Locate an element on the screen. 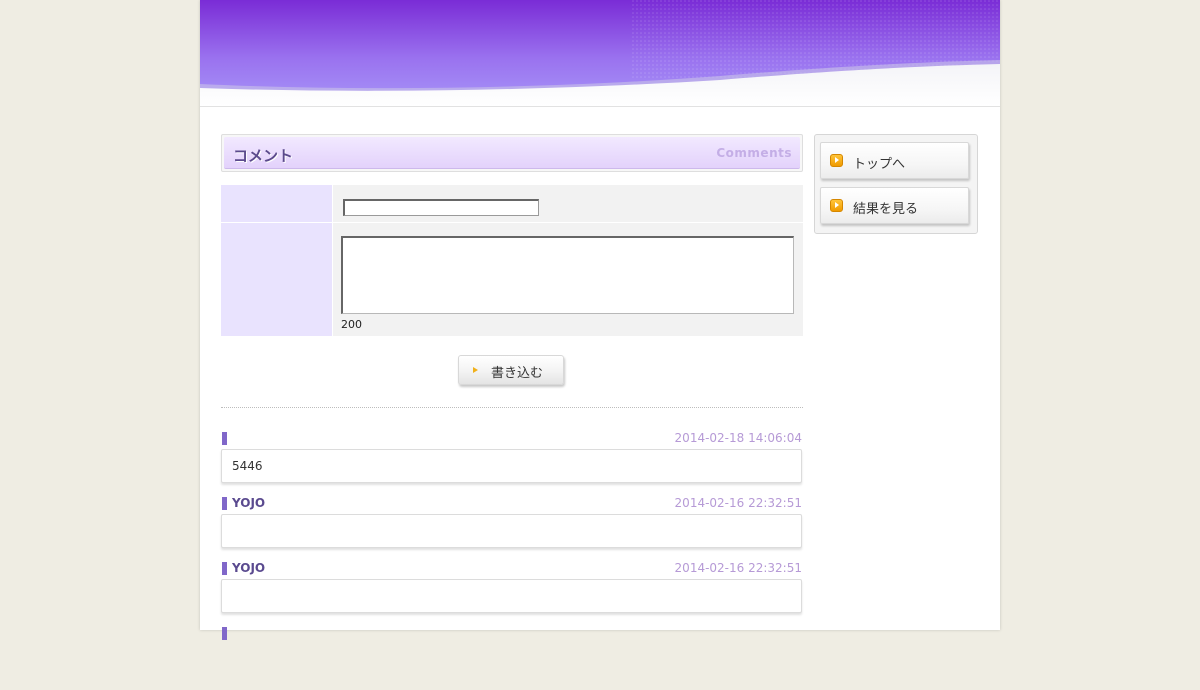  play-triangle-icon is located at coordinates (475, 370).